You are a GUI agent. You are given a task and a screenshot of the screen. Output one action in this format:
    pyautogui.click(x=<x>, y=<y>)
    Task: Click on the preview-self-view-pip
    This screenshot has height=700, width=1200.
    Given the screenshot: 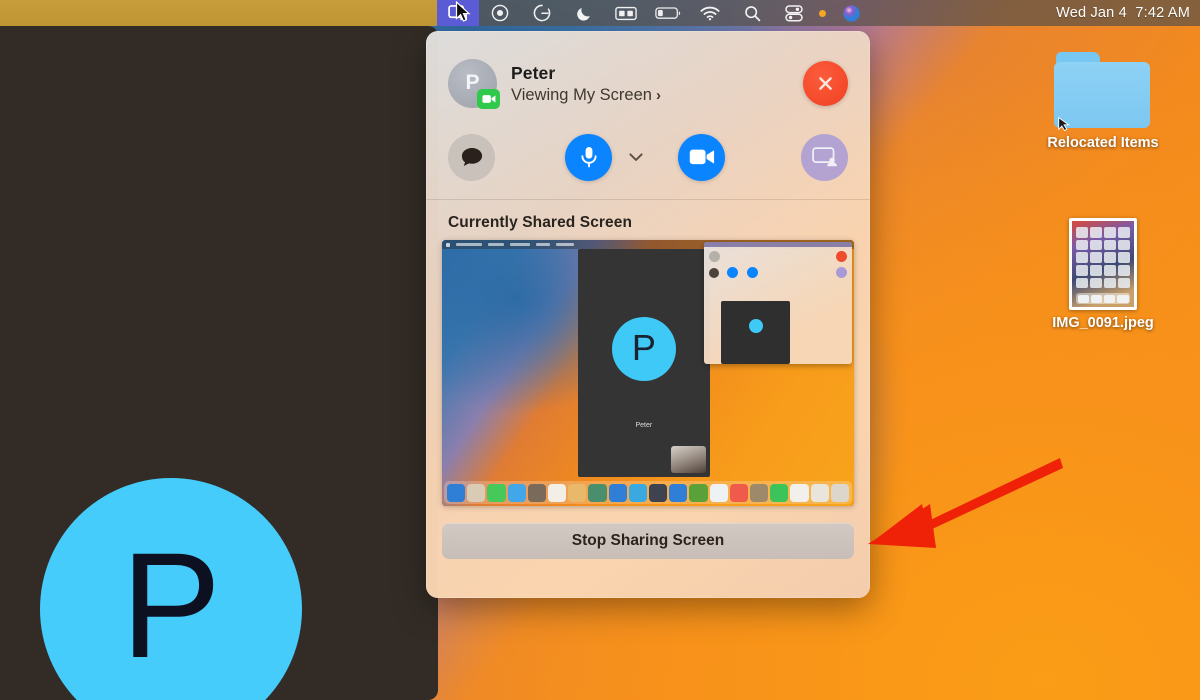 What is the action you would take?
    pyautogui.click(x=688, y=459)
    